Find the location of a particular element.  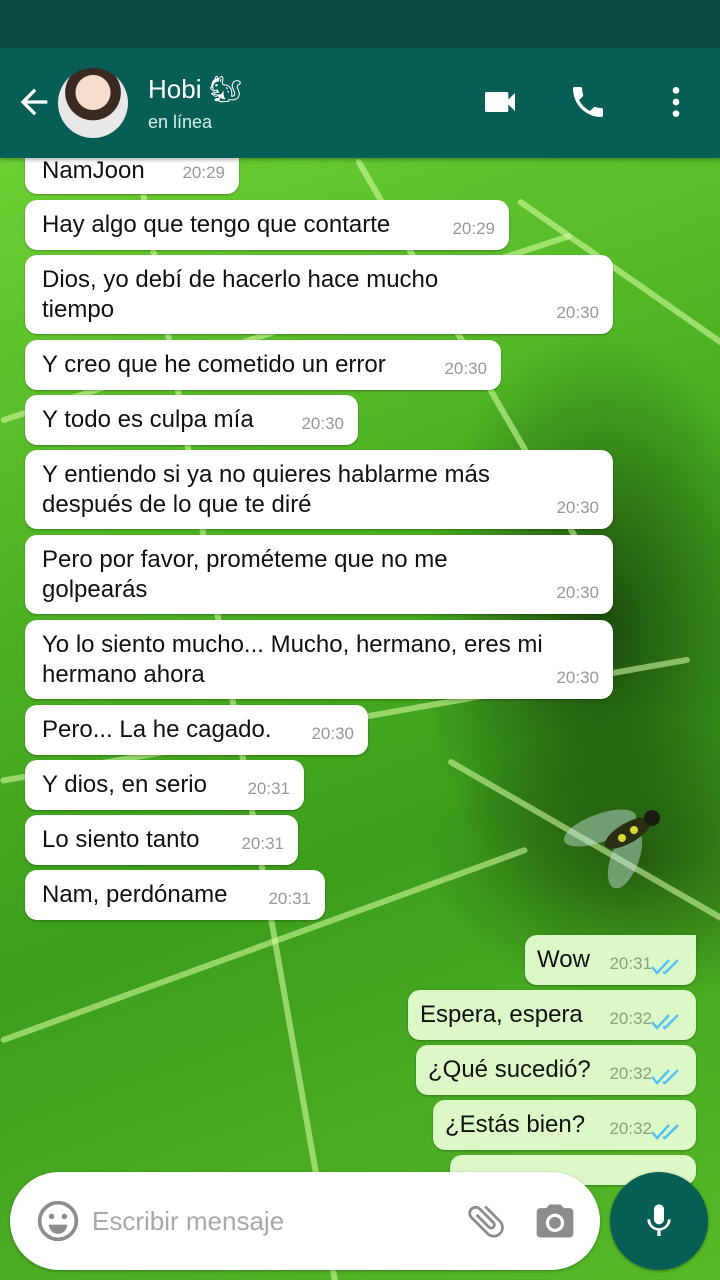

paperclip-icon is located at coordinates (486, 1221).